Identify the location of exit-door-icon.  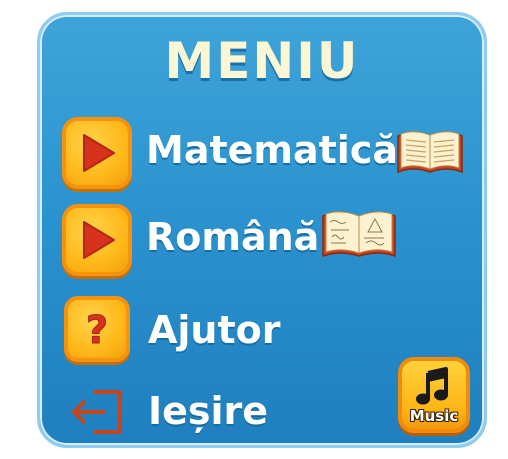
(97, 412).